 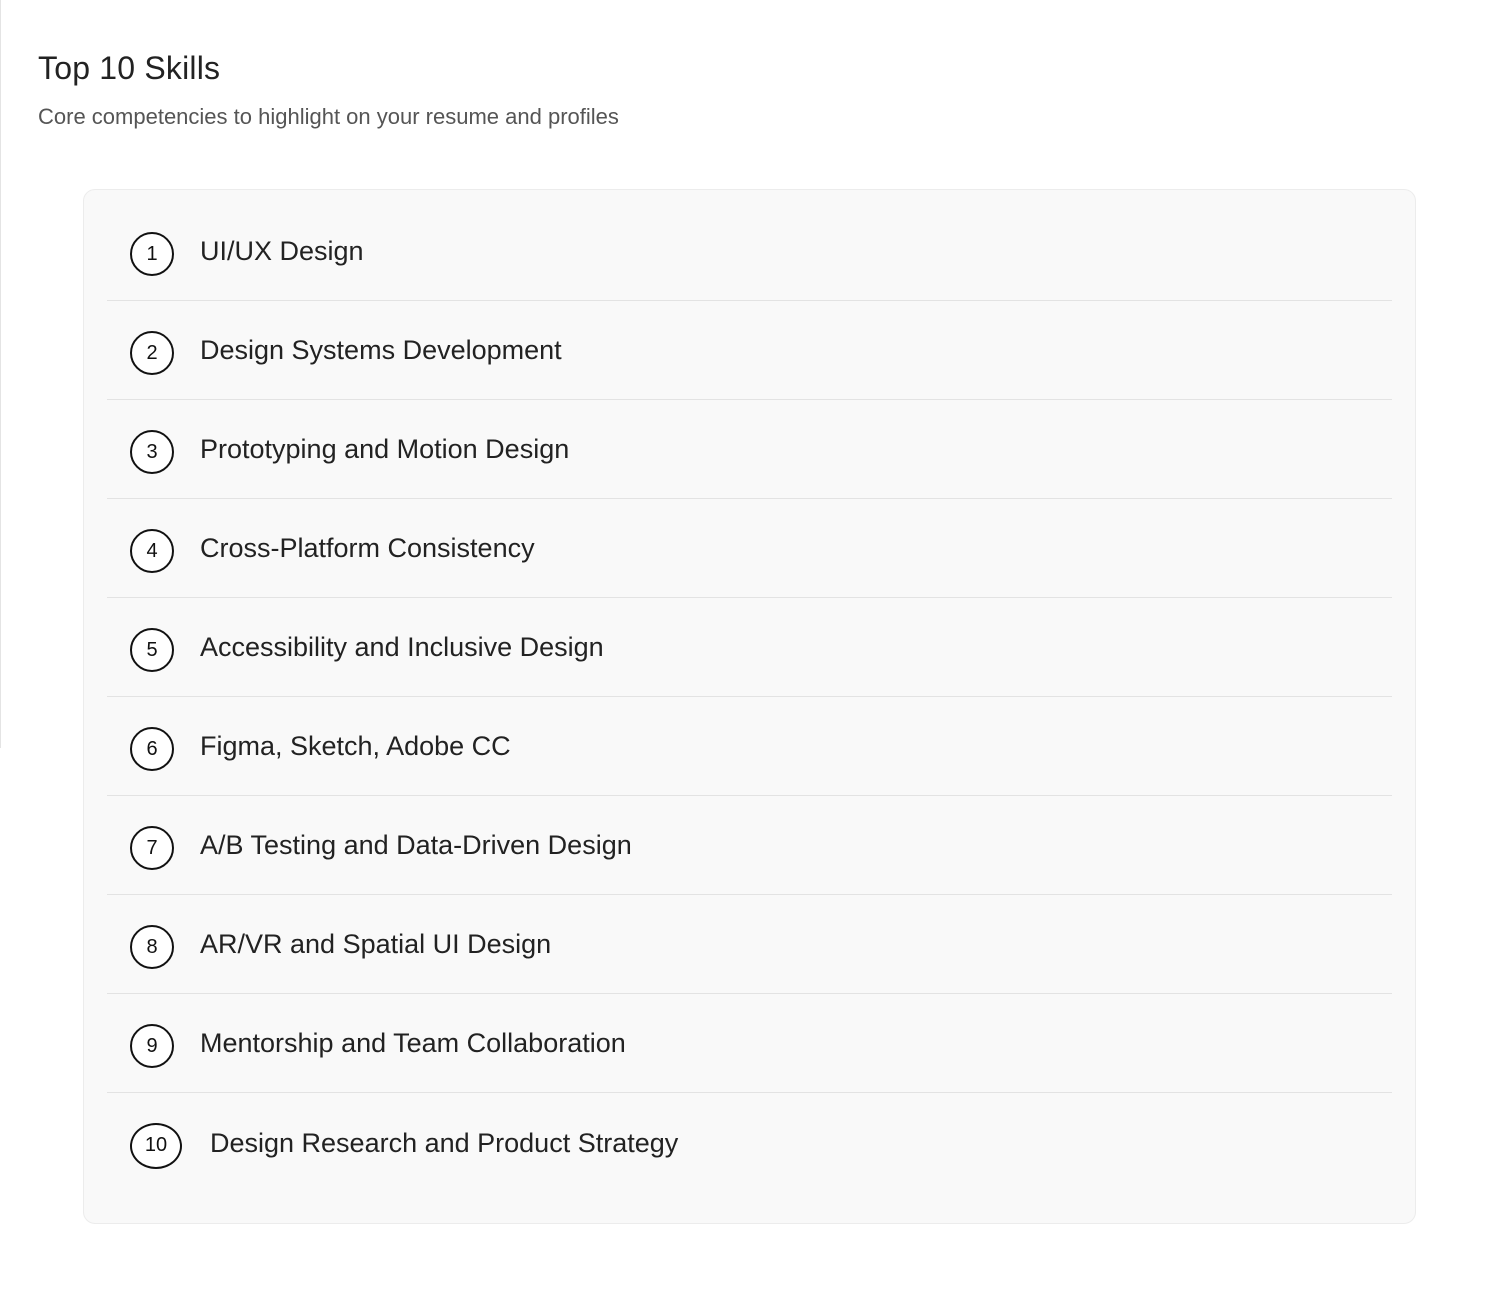 I want to click on skill-label: Prototyping and Motion Design, so click(x=385, y=449).